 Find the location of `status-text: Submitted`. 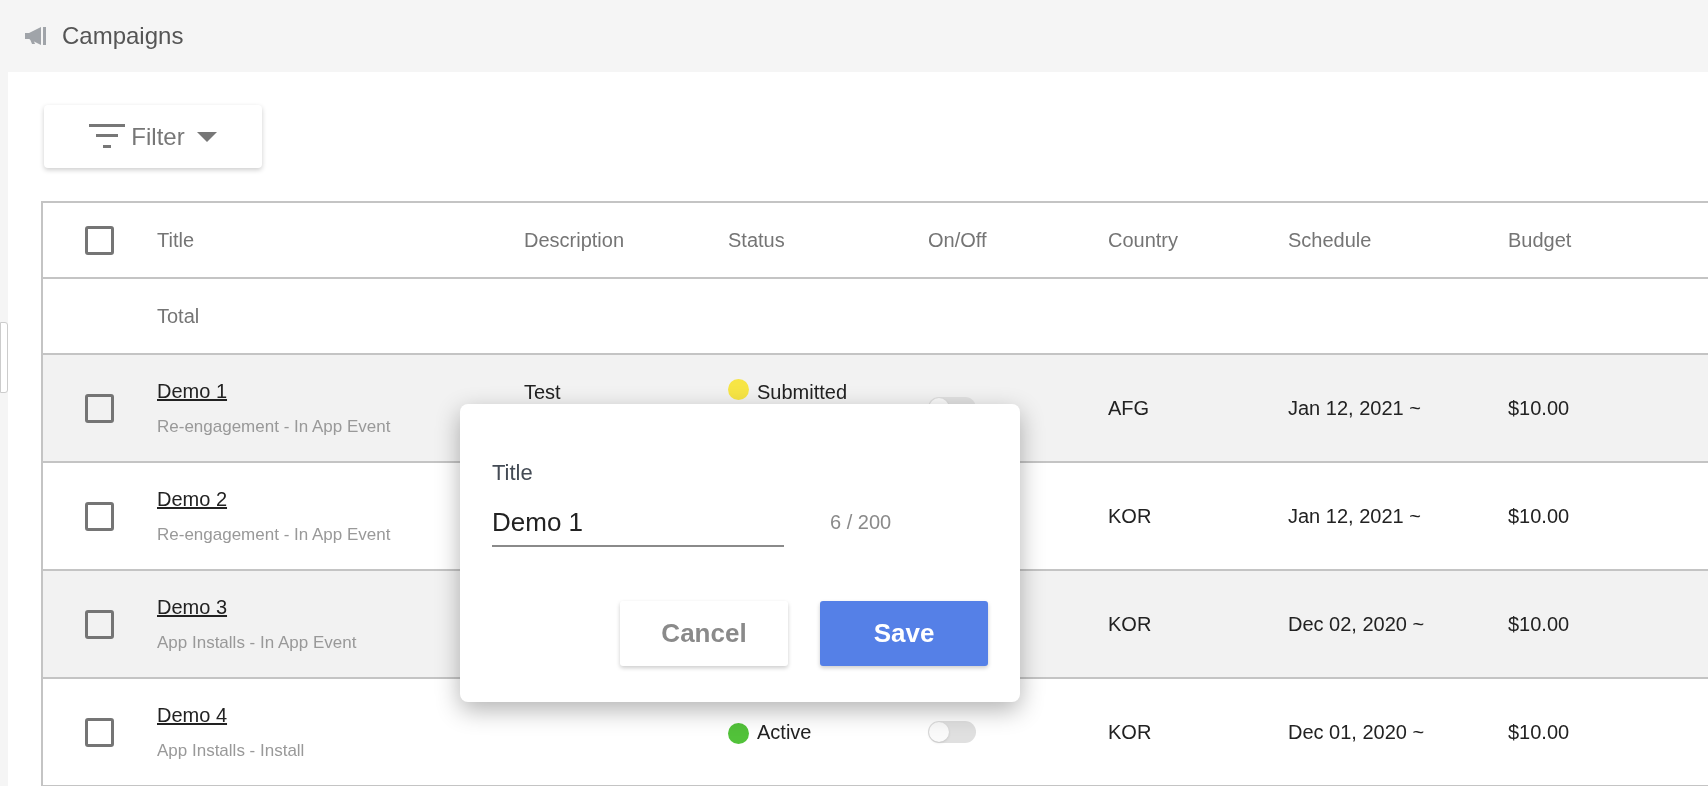

status-text: Submitted is located at coordinates (802, 392).